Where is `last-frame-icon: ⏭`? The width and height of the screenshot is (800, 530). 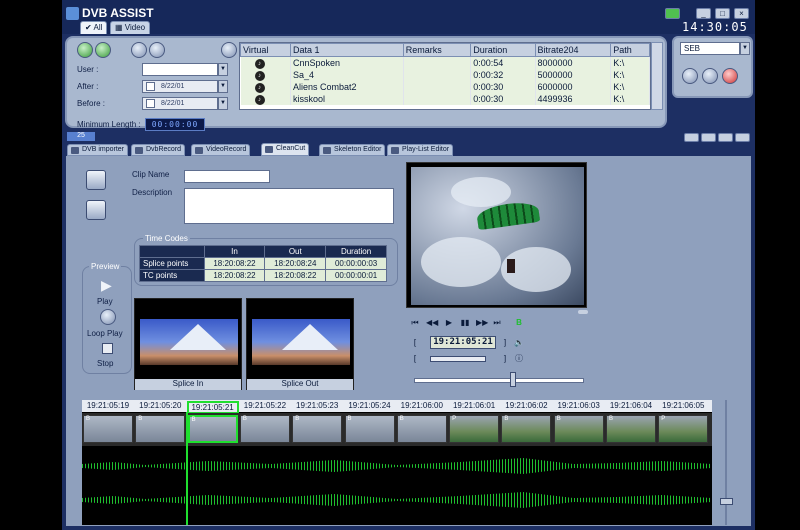
last-frame-icon: ⏭ is located at coordinates (497, 323).